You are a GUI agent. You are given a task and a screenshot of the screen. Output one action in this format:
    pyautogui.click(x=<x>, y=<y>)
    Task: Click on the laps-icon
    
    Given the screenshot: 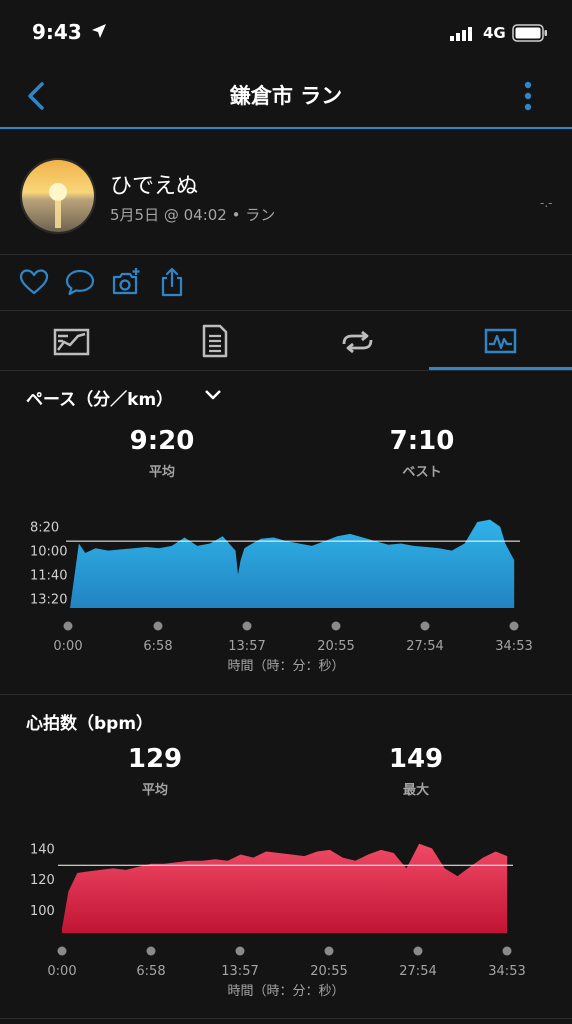 What is the action you would take?
    pyautogui.click(x=357, y=342)
    